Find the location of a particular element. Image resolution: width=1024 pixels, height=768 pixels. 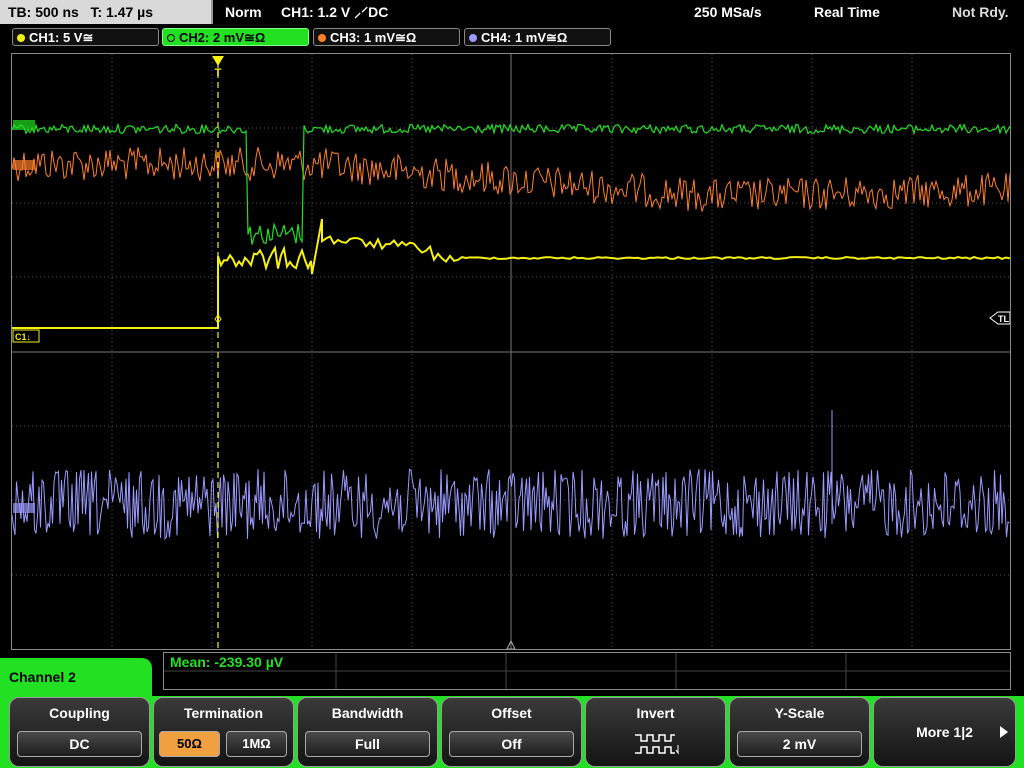

coupling-softkey: Coupling DC is located at coordinates (79, 732).